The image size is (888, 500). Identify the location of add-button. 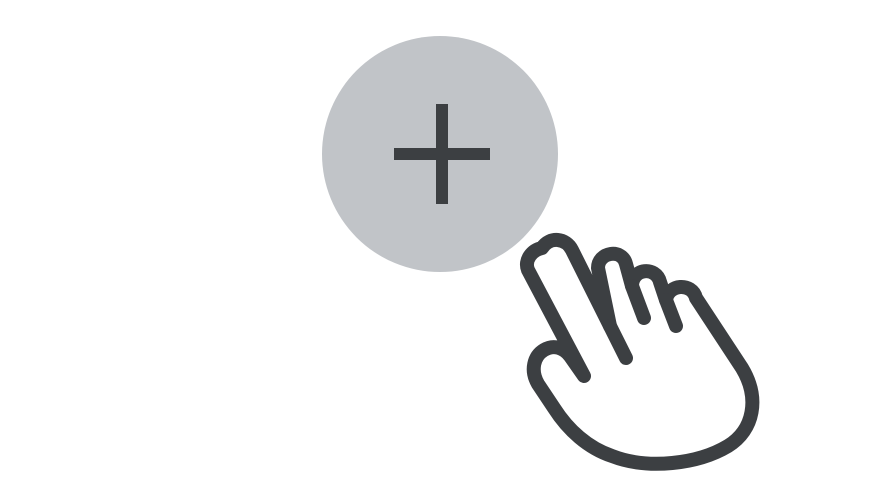
(440, 154).